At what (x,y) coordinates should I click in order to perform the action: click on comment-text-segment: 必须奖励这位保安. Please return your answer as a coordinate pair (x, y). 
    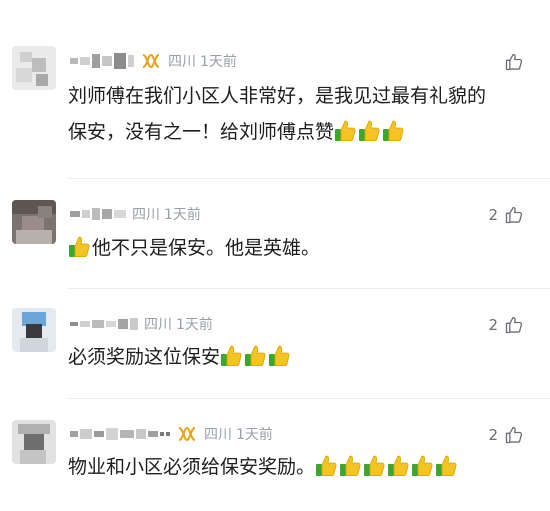
    Looking at the image, I should click on (144, 357).